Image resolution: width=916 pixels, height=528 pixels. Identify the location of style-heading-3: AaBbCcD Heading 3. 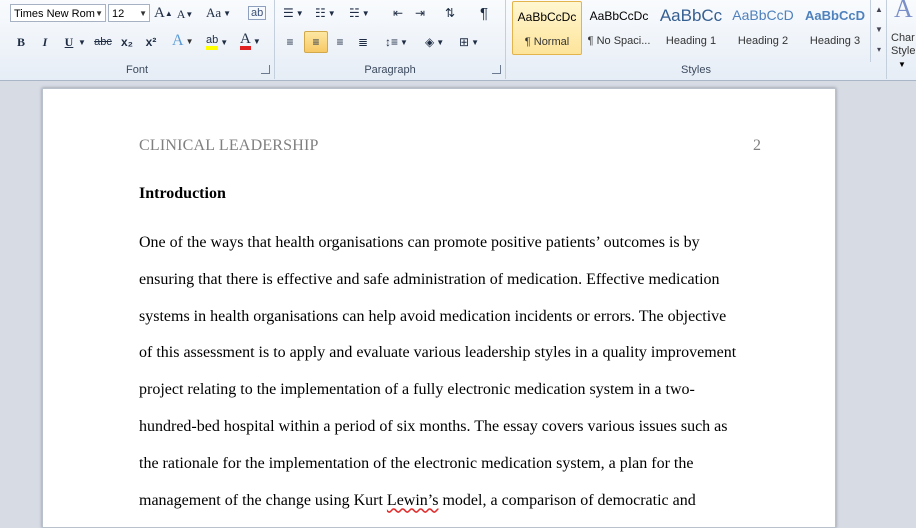
(835, 28).